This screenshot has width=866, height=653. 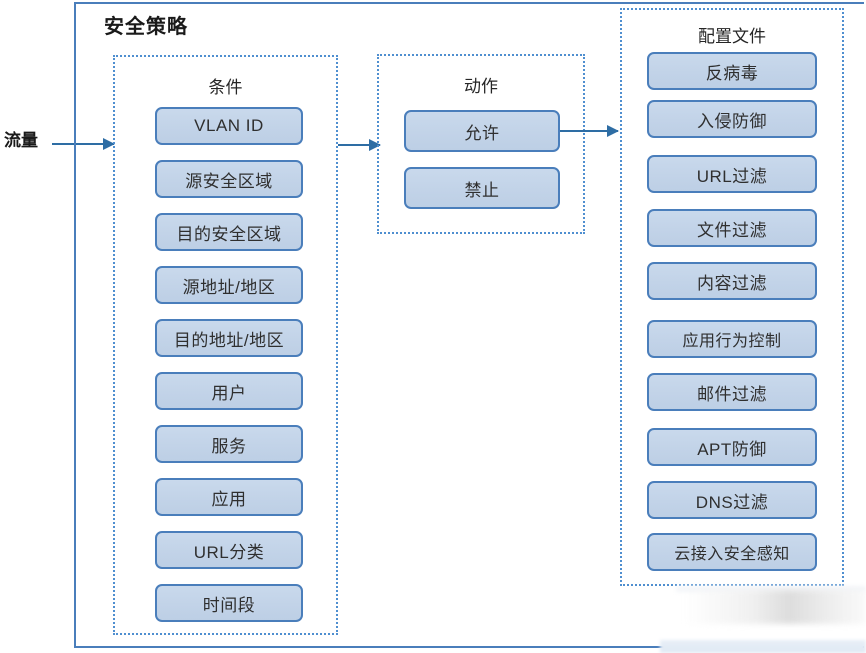 I want to click on chip-profile-mail-filtering: 邮件过滤, so click(x=732, y=392).